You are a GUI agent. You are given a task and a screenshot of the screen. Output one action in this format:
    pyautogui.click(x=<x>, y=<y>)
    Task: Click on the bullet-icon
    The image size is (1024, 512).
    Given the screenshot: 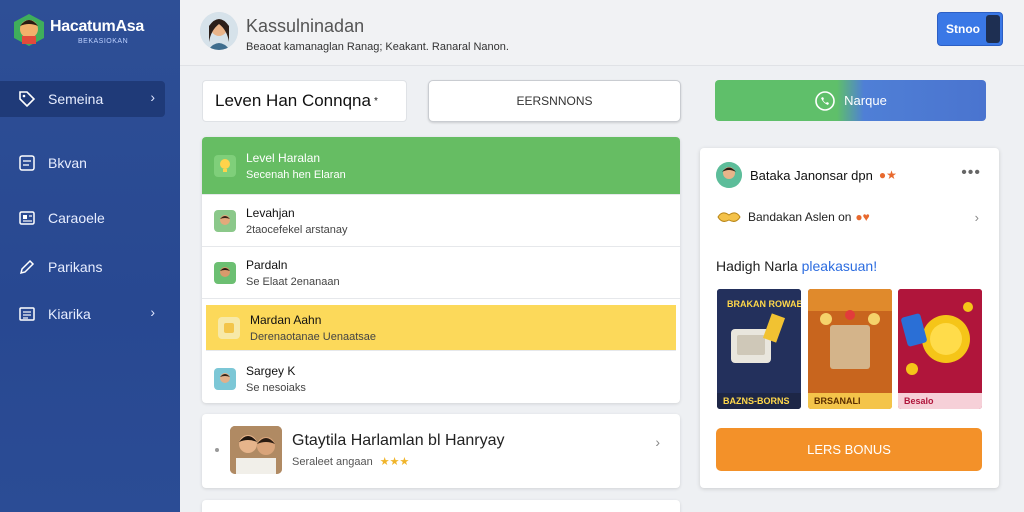 What is the action you would take?
    pyautogui.click(x=217, y=450)
    